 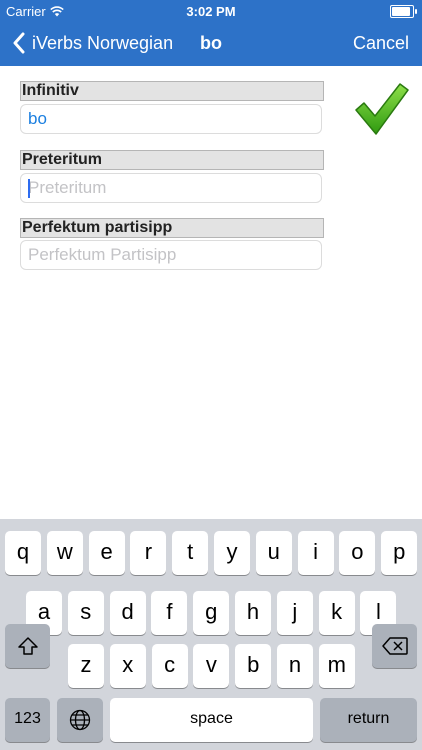 What do you see at coordinates (64, 553) in the screenshot?
I see `key-w: w` at bounding box center [64, 553].